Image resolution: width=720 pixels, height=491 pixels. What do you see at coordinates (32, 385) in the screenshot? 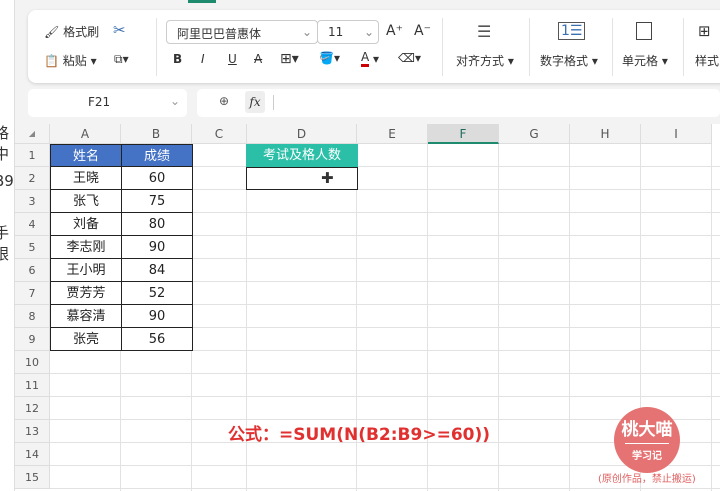
I see `row-header-11: 11` at bounding box center [32, 385].